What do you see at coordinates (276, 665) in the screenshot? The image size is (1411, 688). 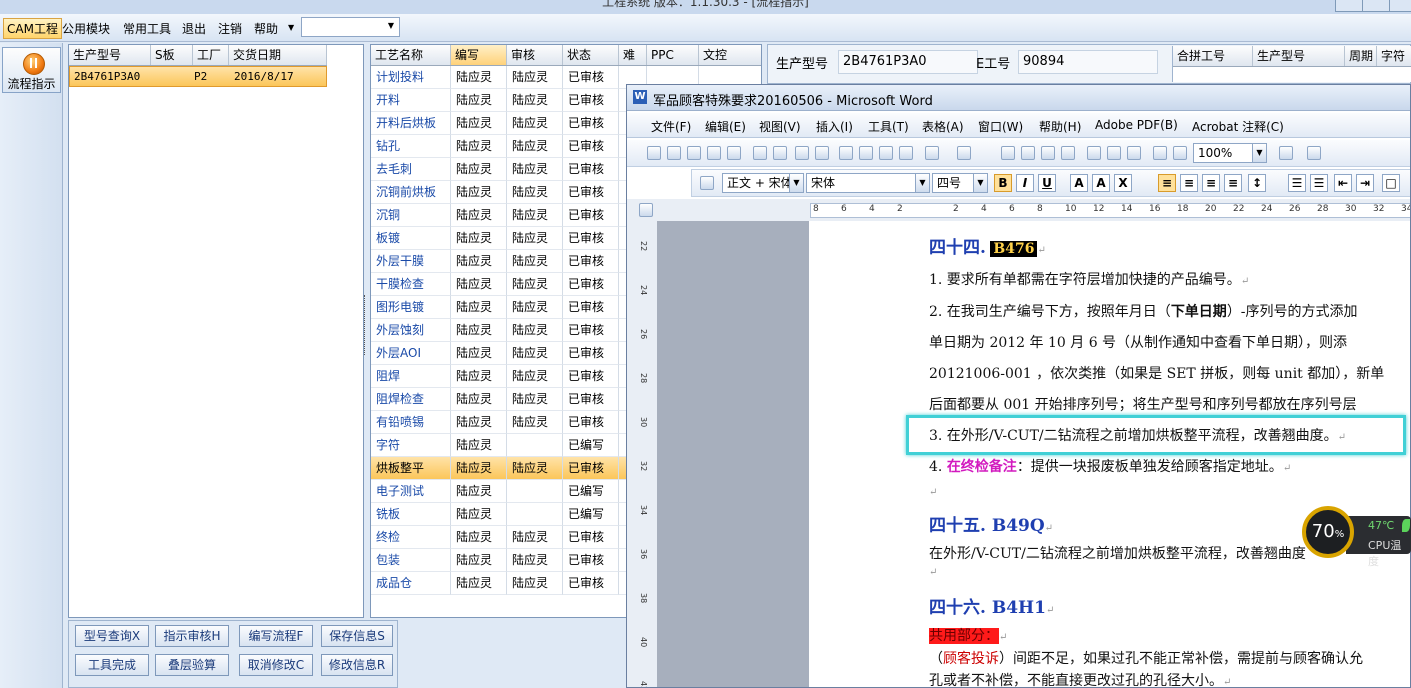 I see `cancel-edit-button: 取消修改C` at bounding box center [276, 665].